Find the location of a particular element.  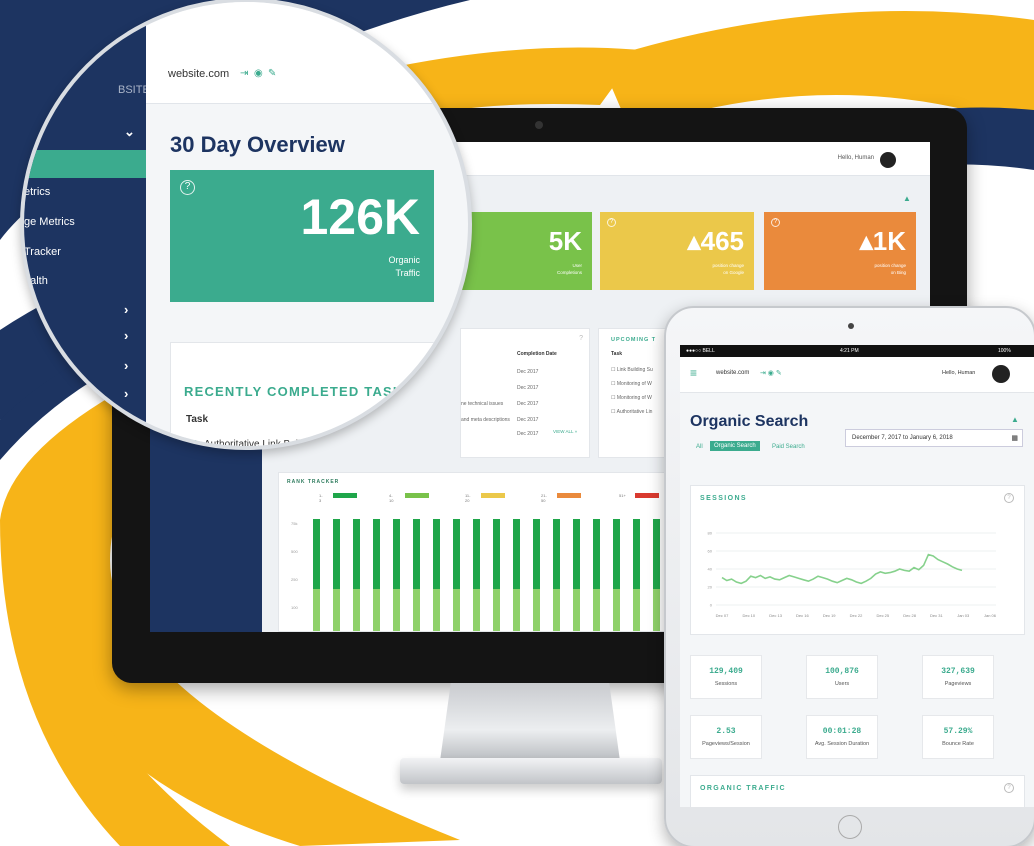

stat-value: 57.29% is located at coordinates (958, 731).